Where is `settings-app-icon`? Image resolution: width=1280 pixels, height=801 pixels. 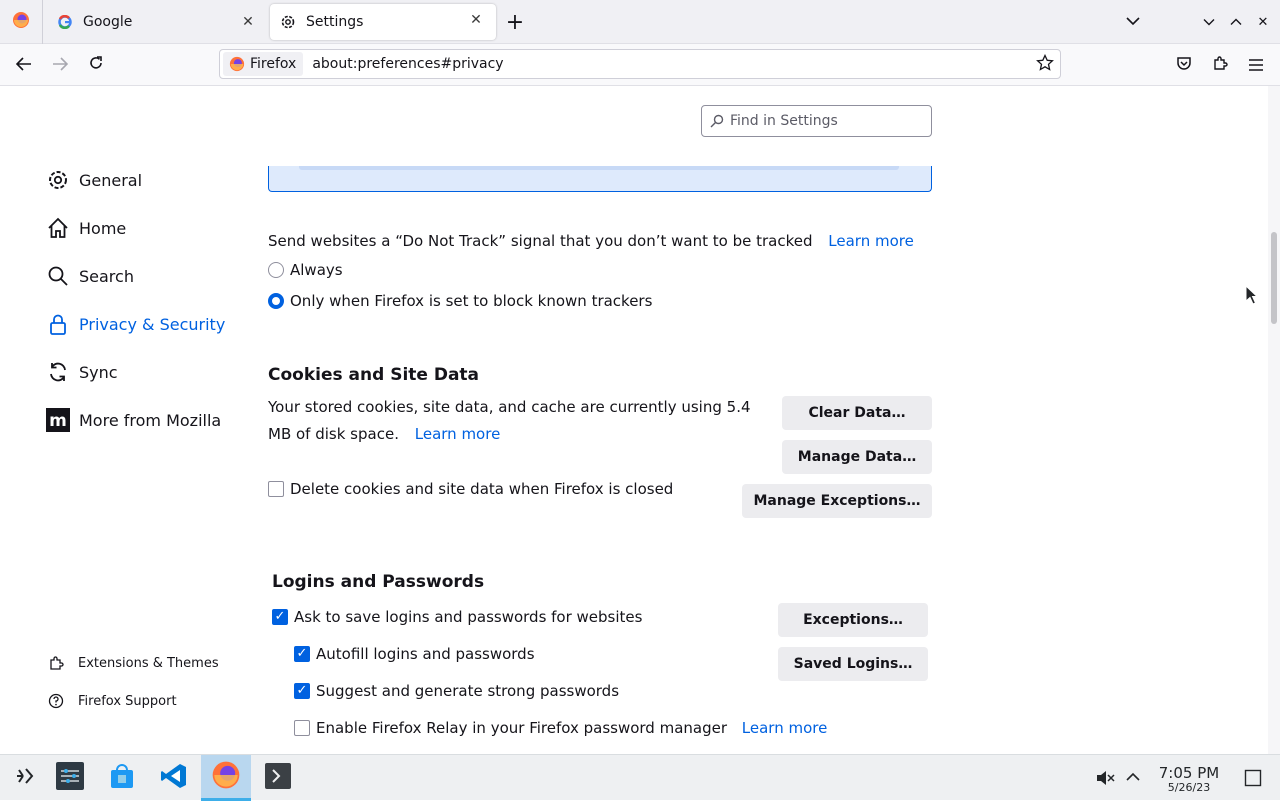
settings-app-icon is located at coordinates (70, 778).